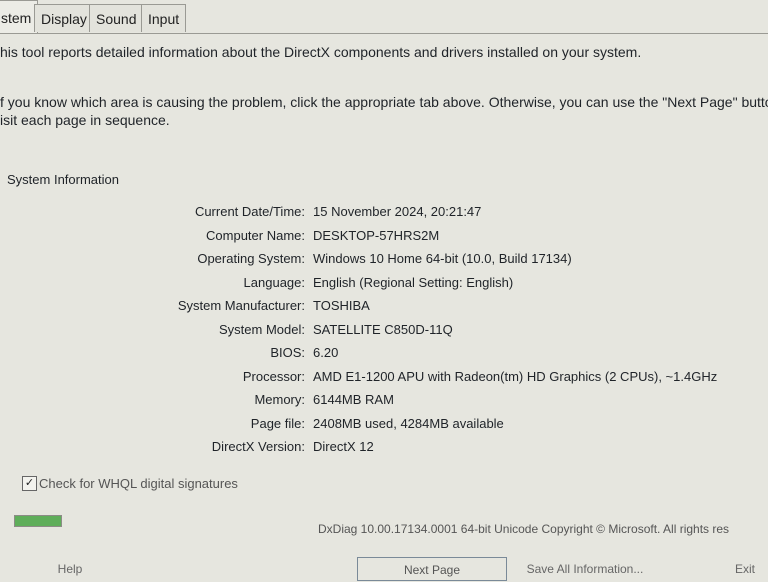 The width and height of the screenshot is (768, 582). I want to click on exit-button: Exit, so click(745, 569).